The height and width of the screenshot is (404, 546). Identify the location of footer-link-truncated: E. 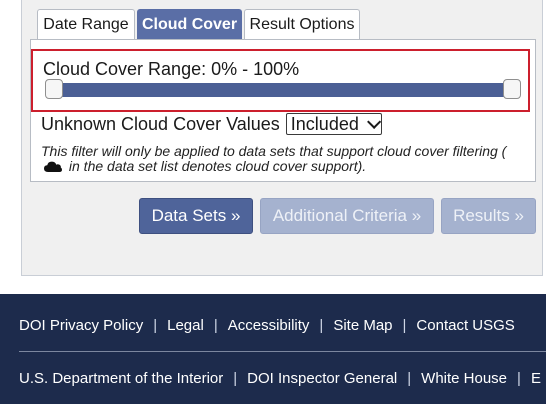
(536, 378).